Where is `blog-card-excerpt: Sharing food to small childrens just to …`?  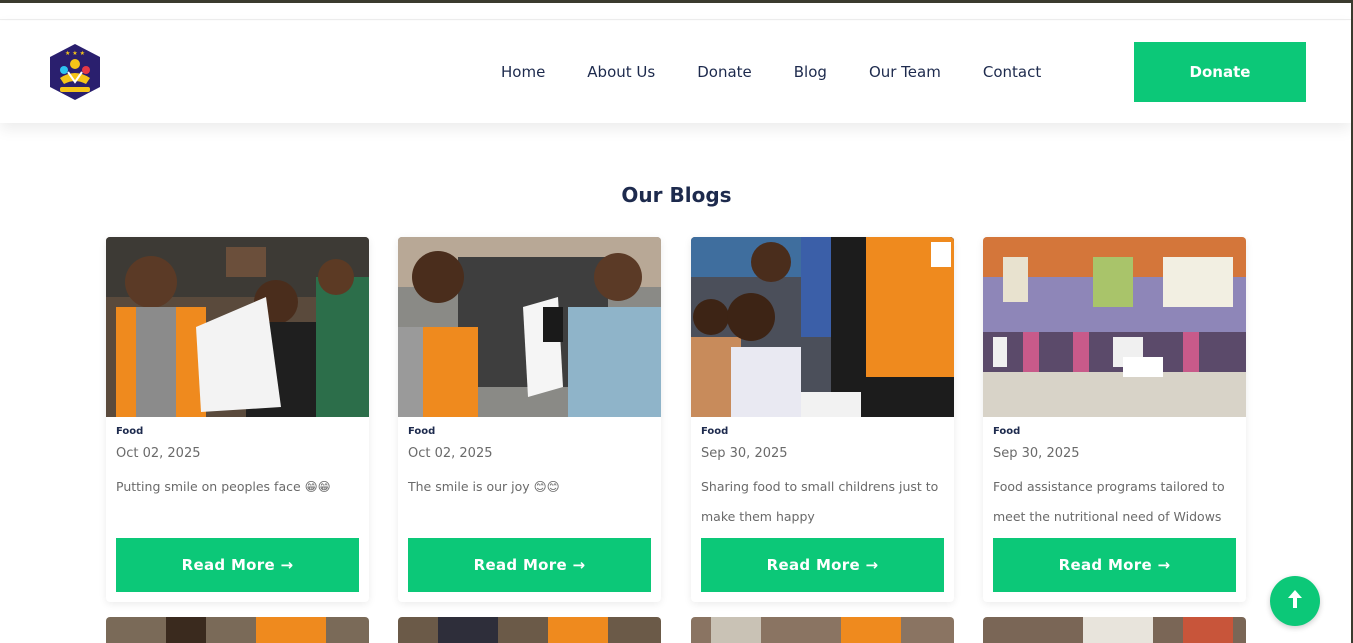 blog-card-excerpt: Sharing food to small childrens just to … is located at coordinates (820, 501).